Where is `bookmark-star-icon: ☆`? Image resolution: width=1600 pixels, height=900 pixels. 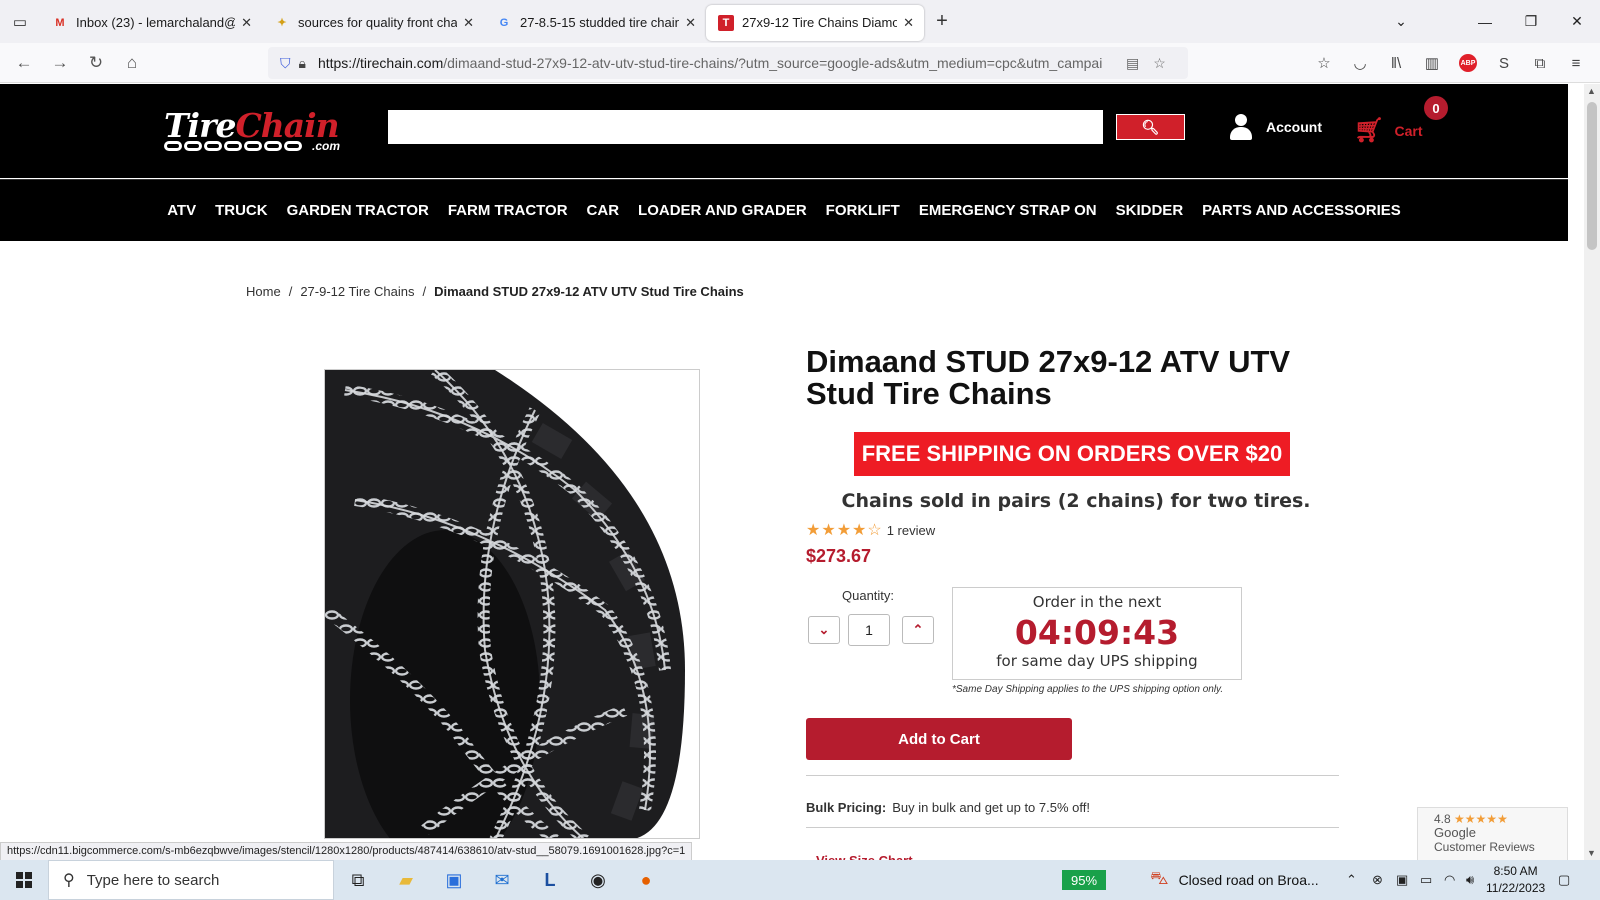
bookmark-star-icon: ☆ is located at coordinates (1159, 63).